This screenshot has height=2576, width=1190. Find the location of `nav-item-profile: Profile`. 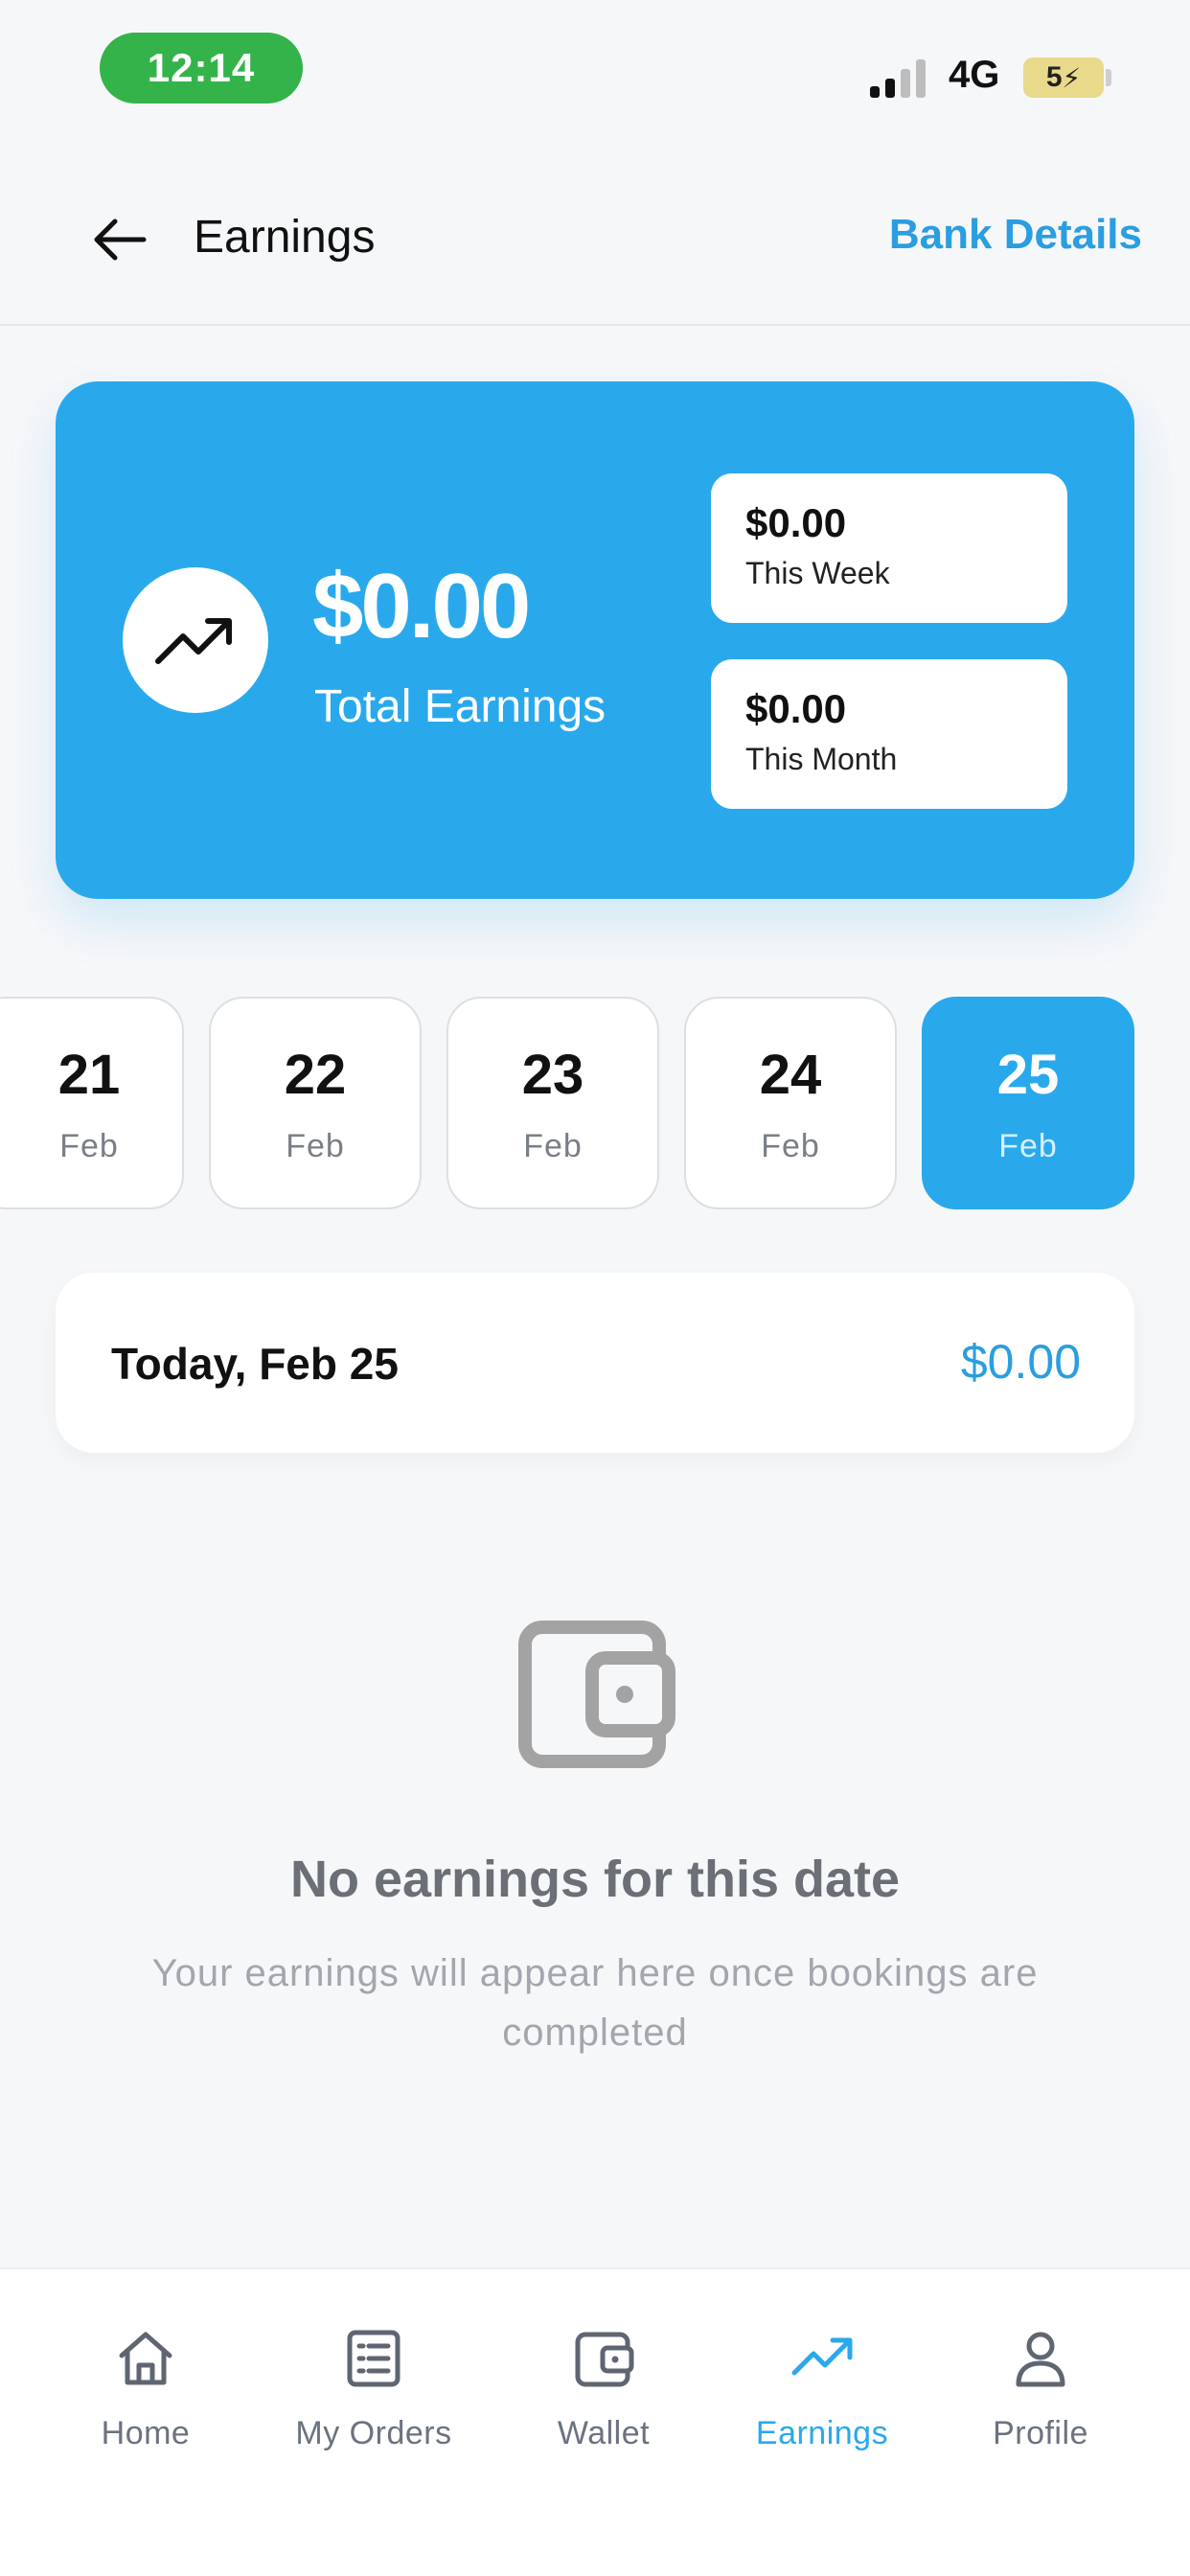

nav-item-profile: Profile is located at coordinates (1041, 2388).